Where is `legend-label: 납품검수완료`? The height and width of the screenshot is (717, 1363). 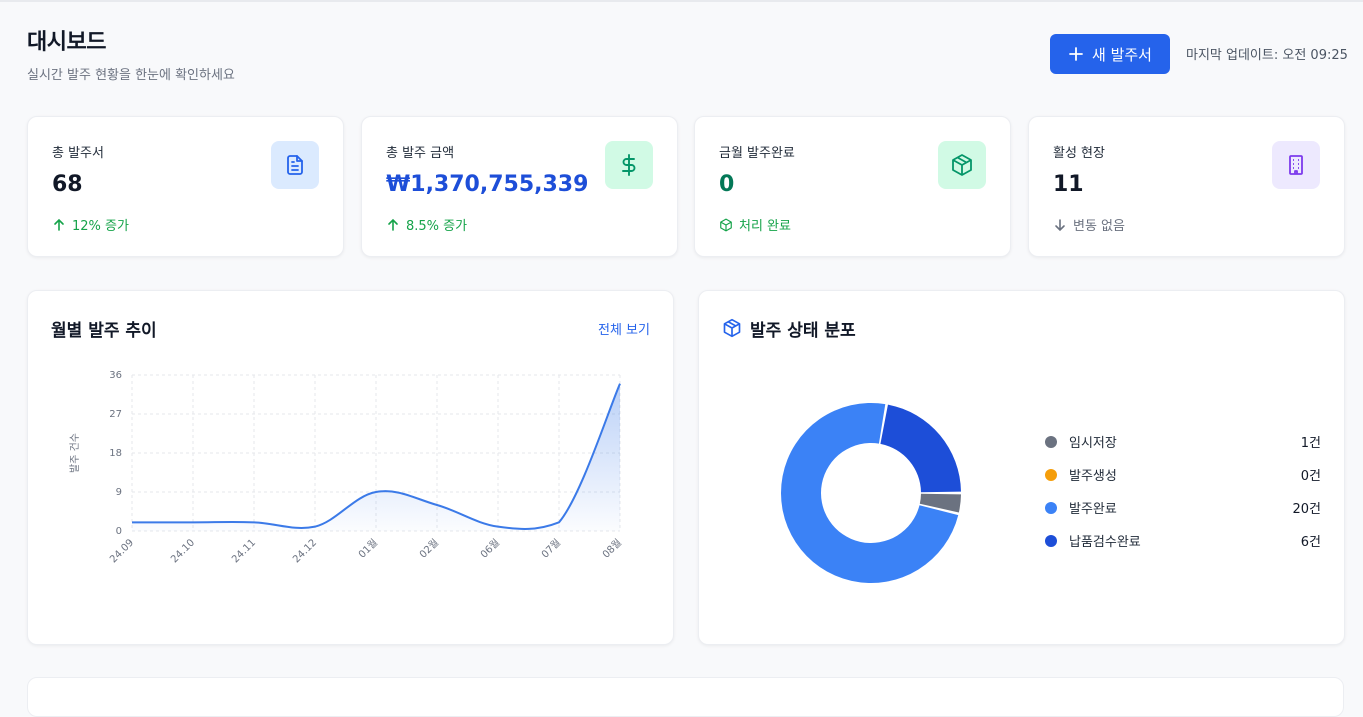 legend-label: 납품검수완료 is located at coordinates (1105, 542).